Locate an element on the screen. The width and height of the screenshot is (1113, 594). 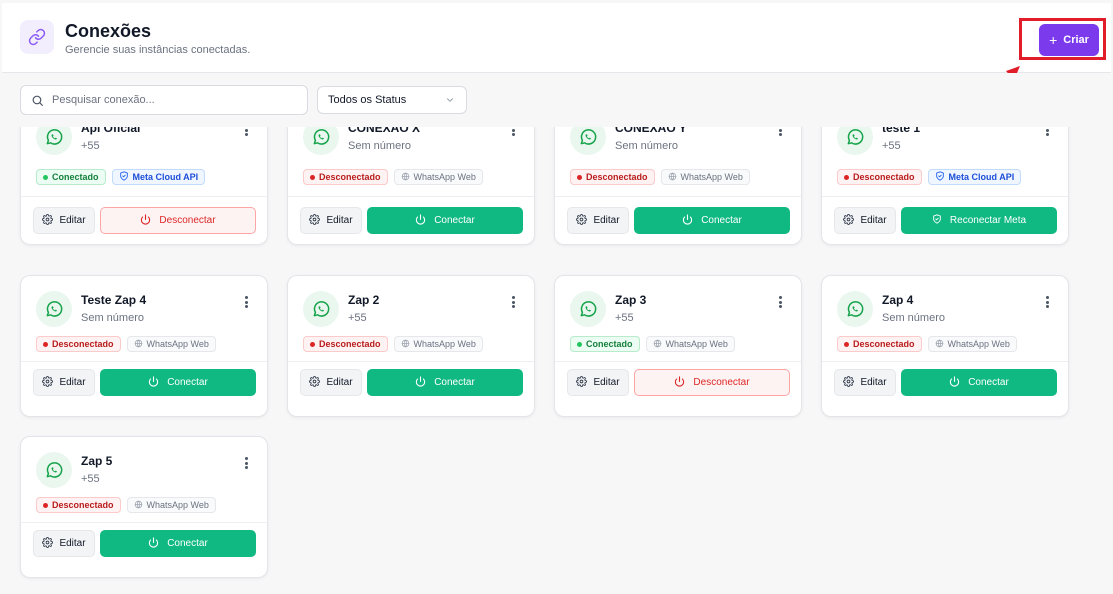
type-badge-label: Meta Cloud API is located at coordinates (165, 177).